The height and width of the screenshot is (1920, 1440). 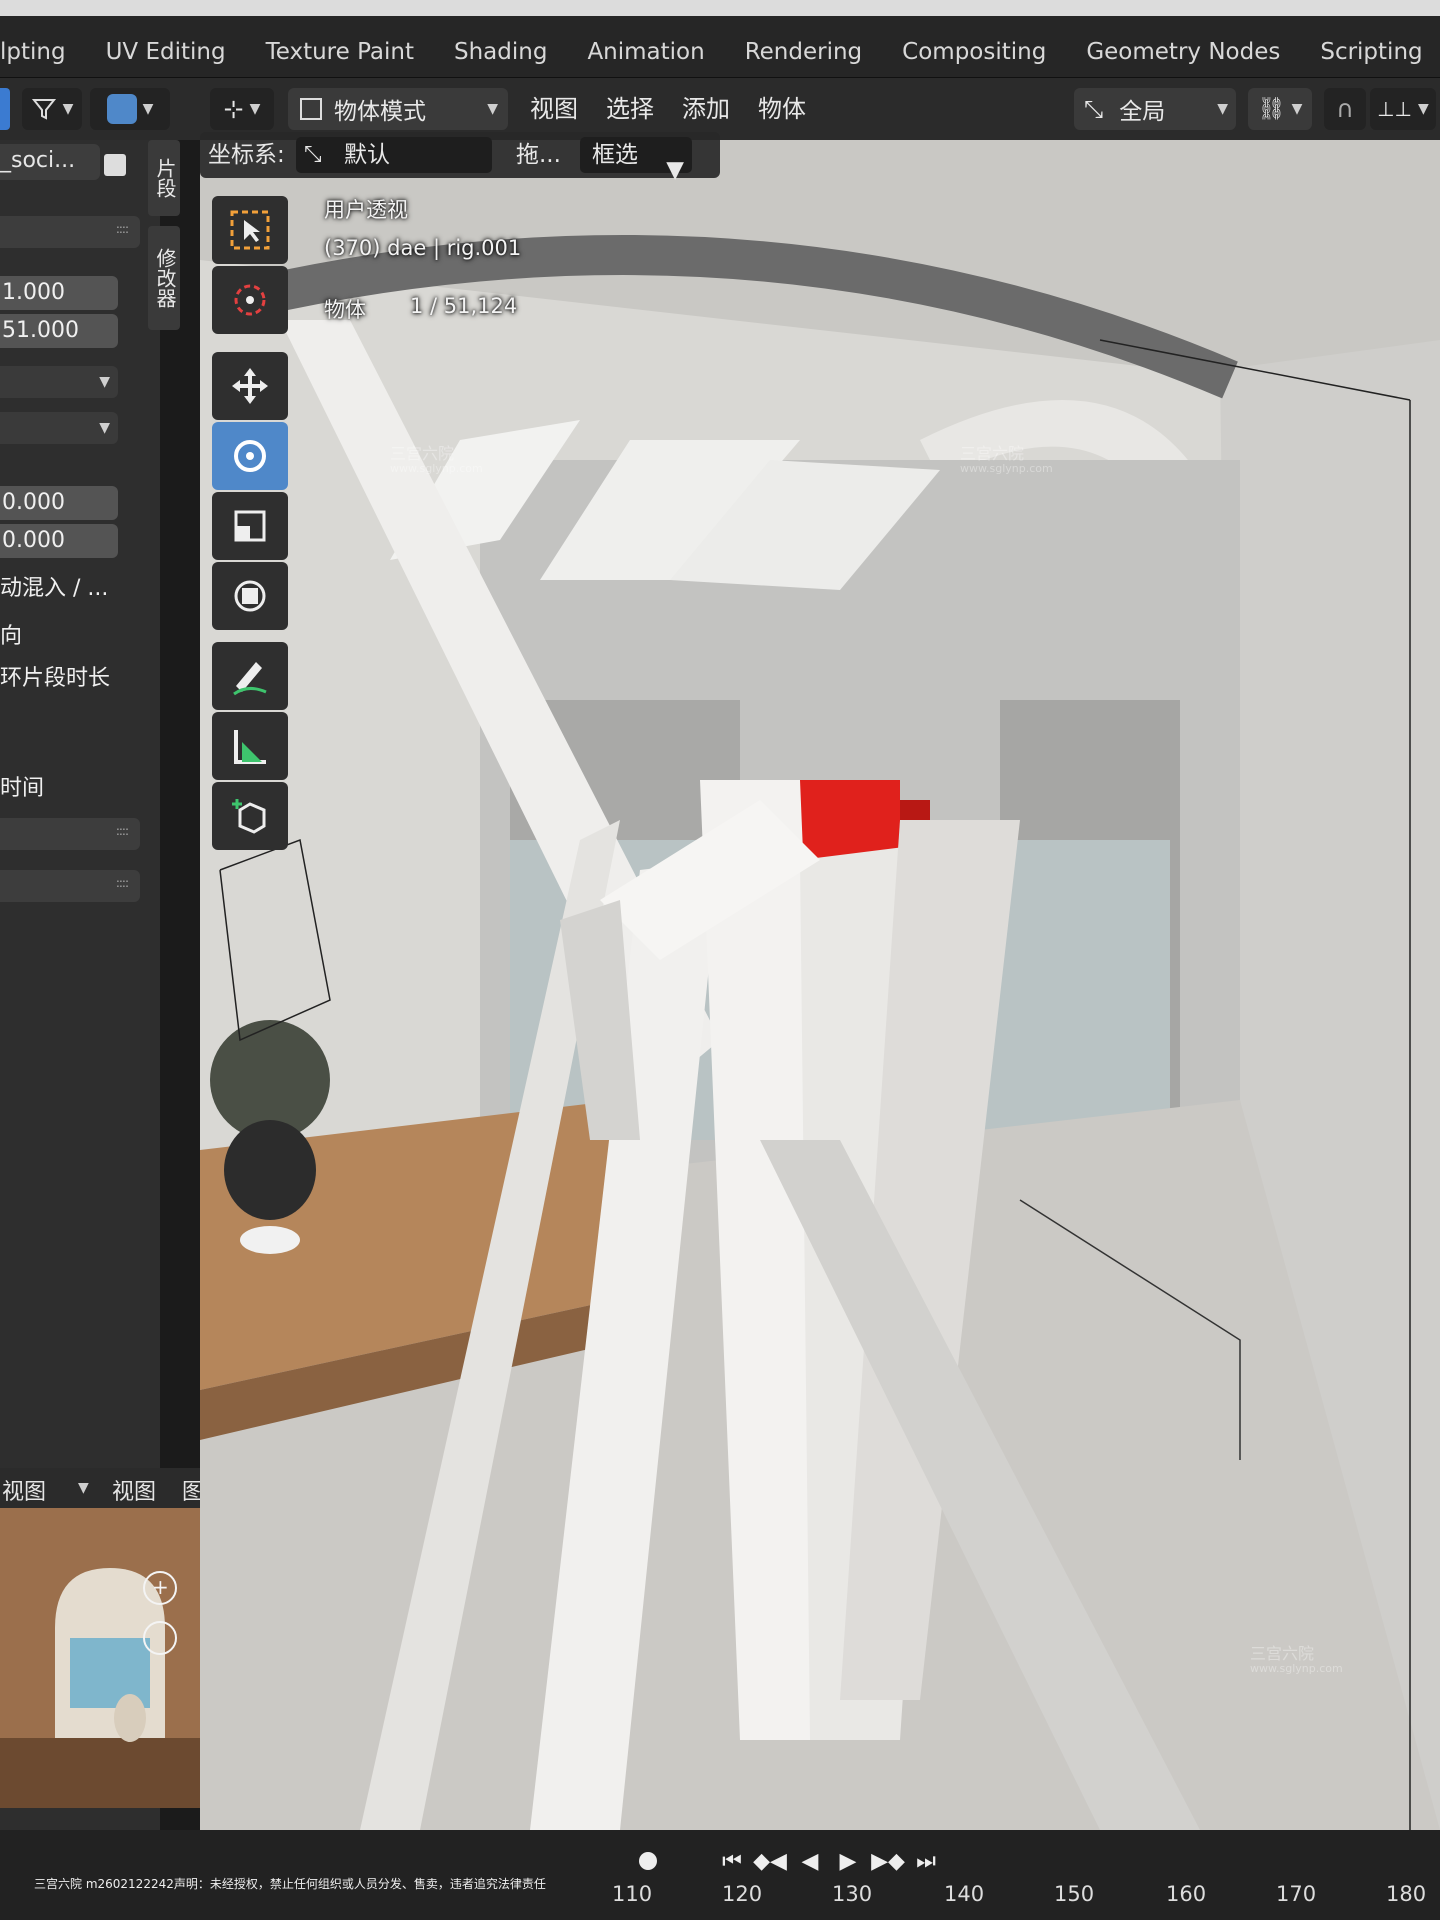 I want to click on tab-animation: Animation, so click(x=645, y=52).